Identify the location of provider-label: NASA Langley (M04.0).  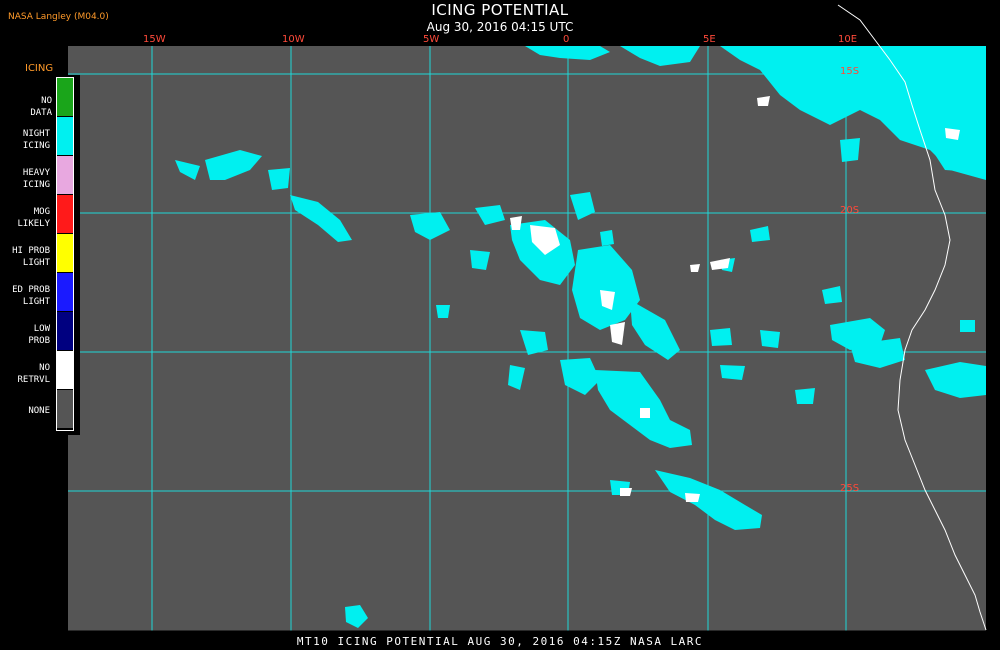
(58, 17).